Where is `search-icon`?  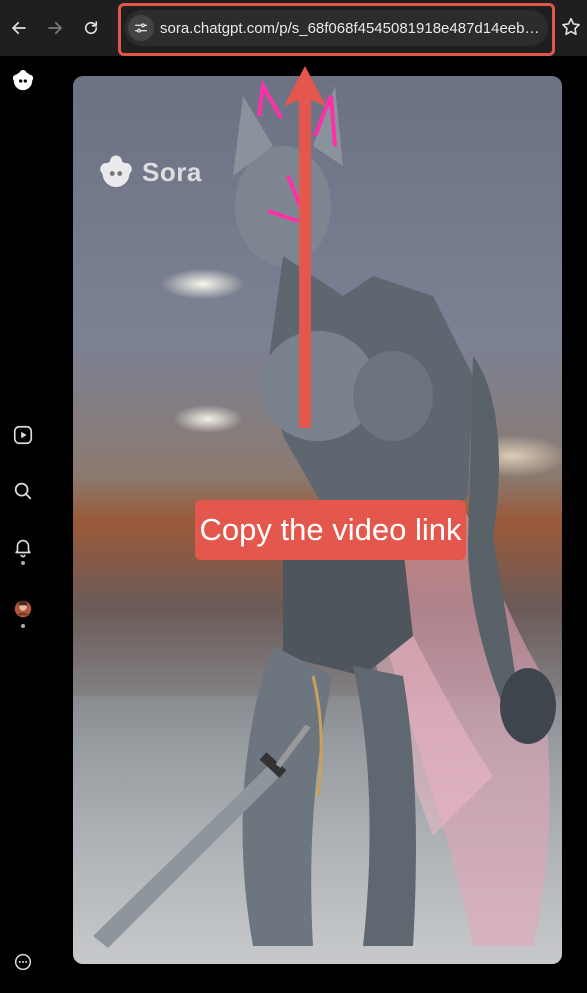 search-icon is located at coordinates (23, 491).